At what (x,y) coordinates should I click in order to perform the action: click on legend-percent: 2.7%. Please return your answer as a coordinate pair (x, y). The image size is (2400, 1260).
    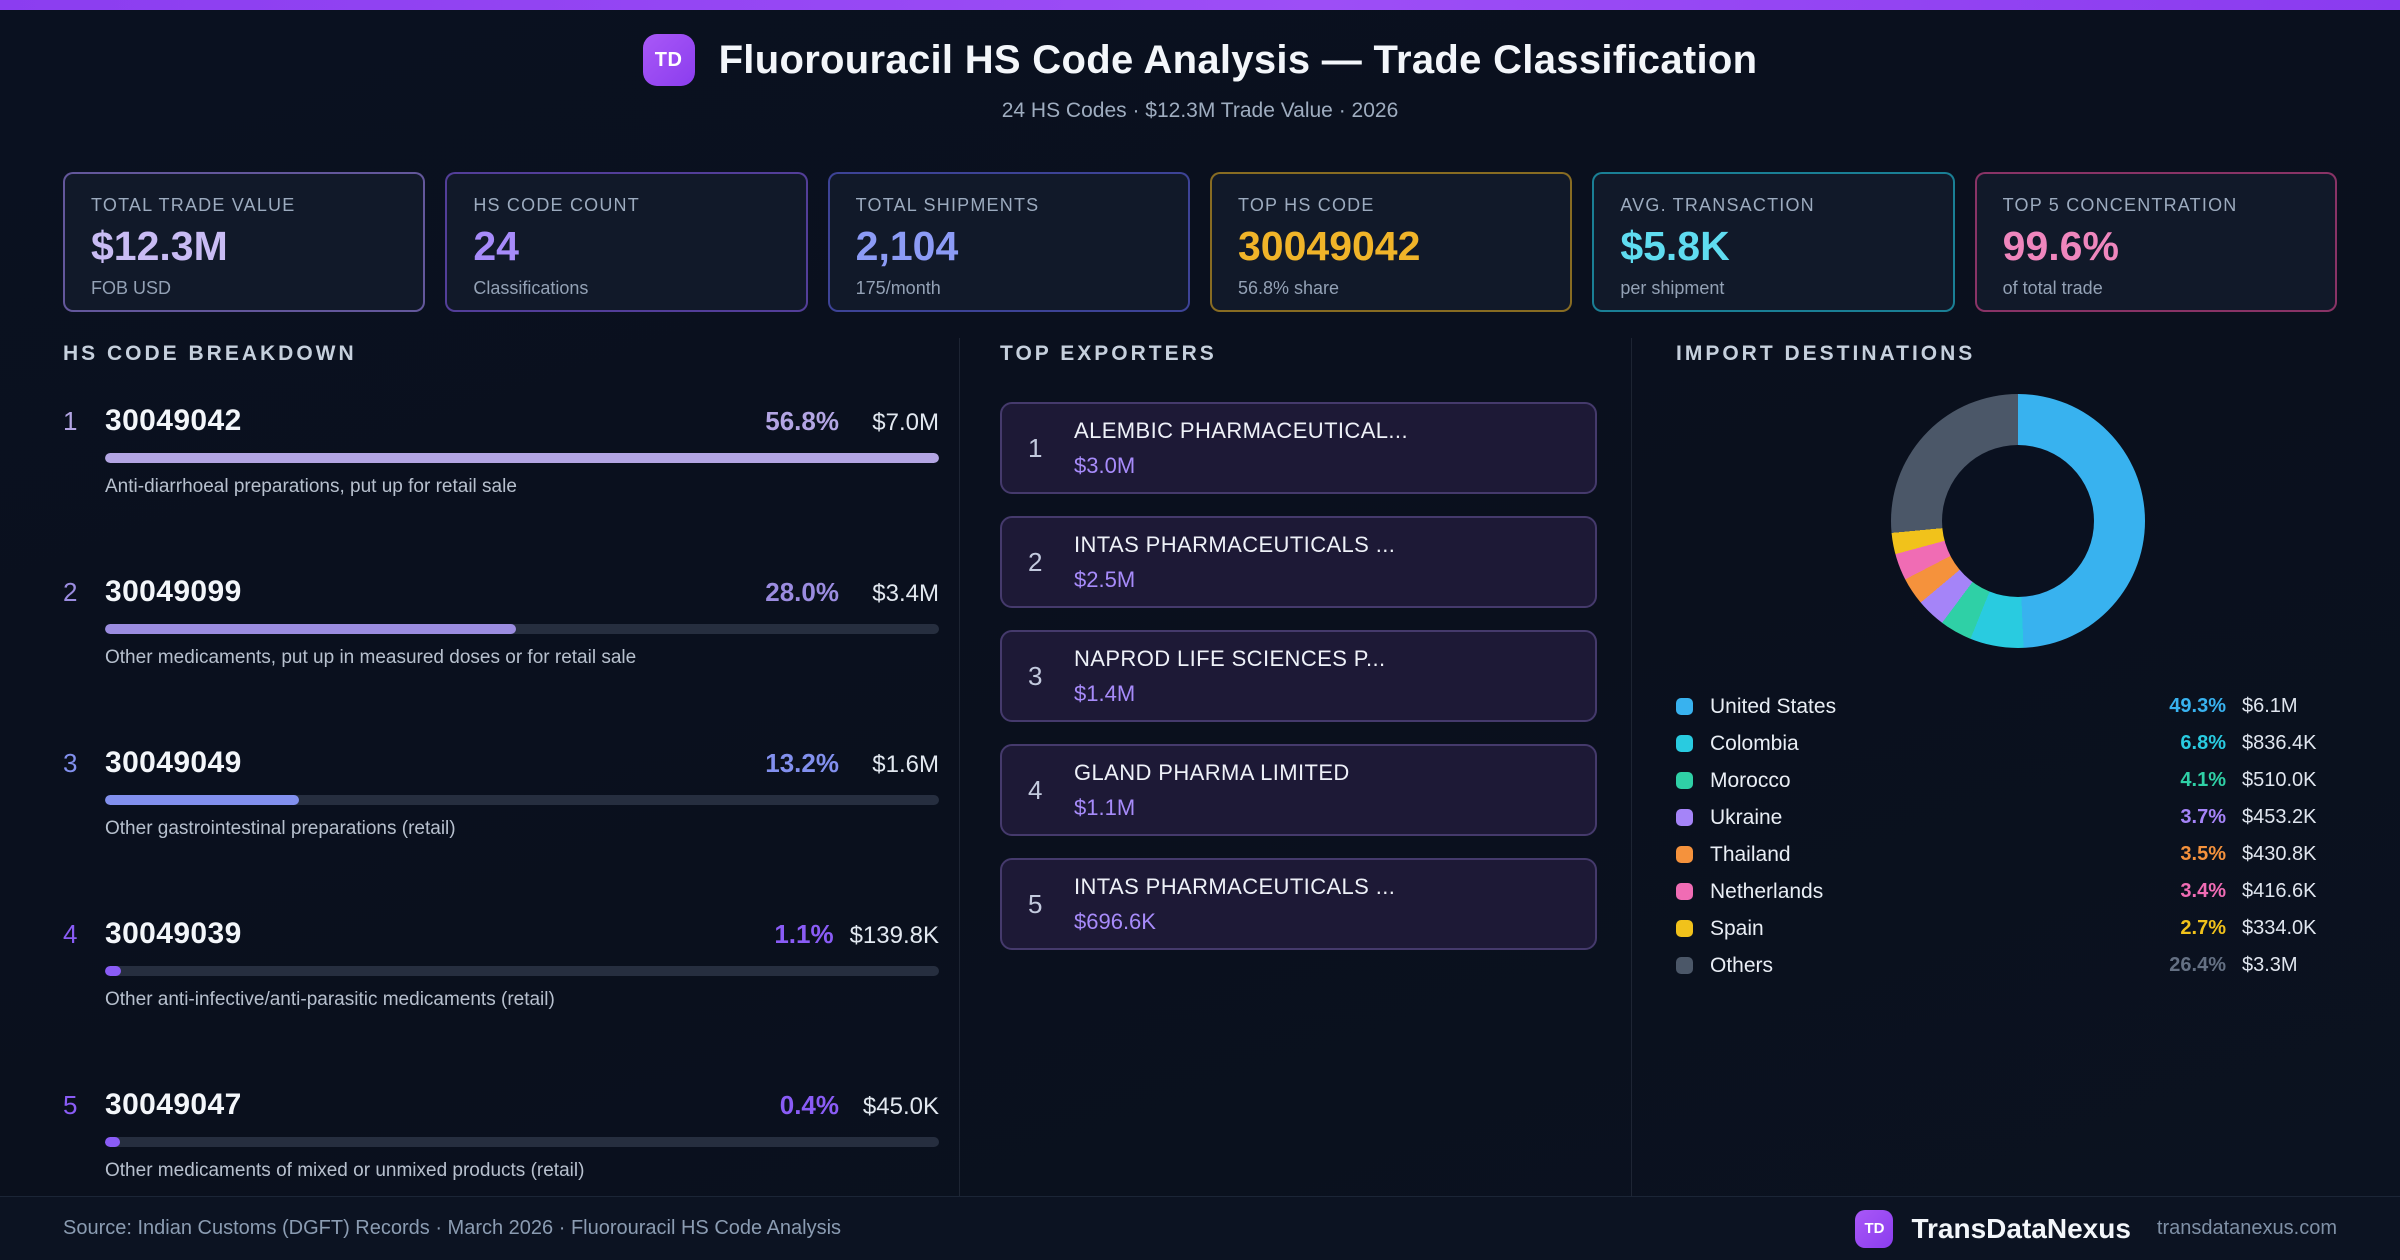
    Looking at the image, I should click on (2203, 928).